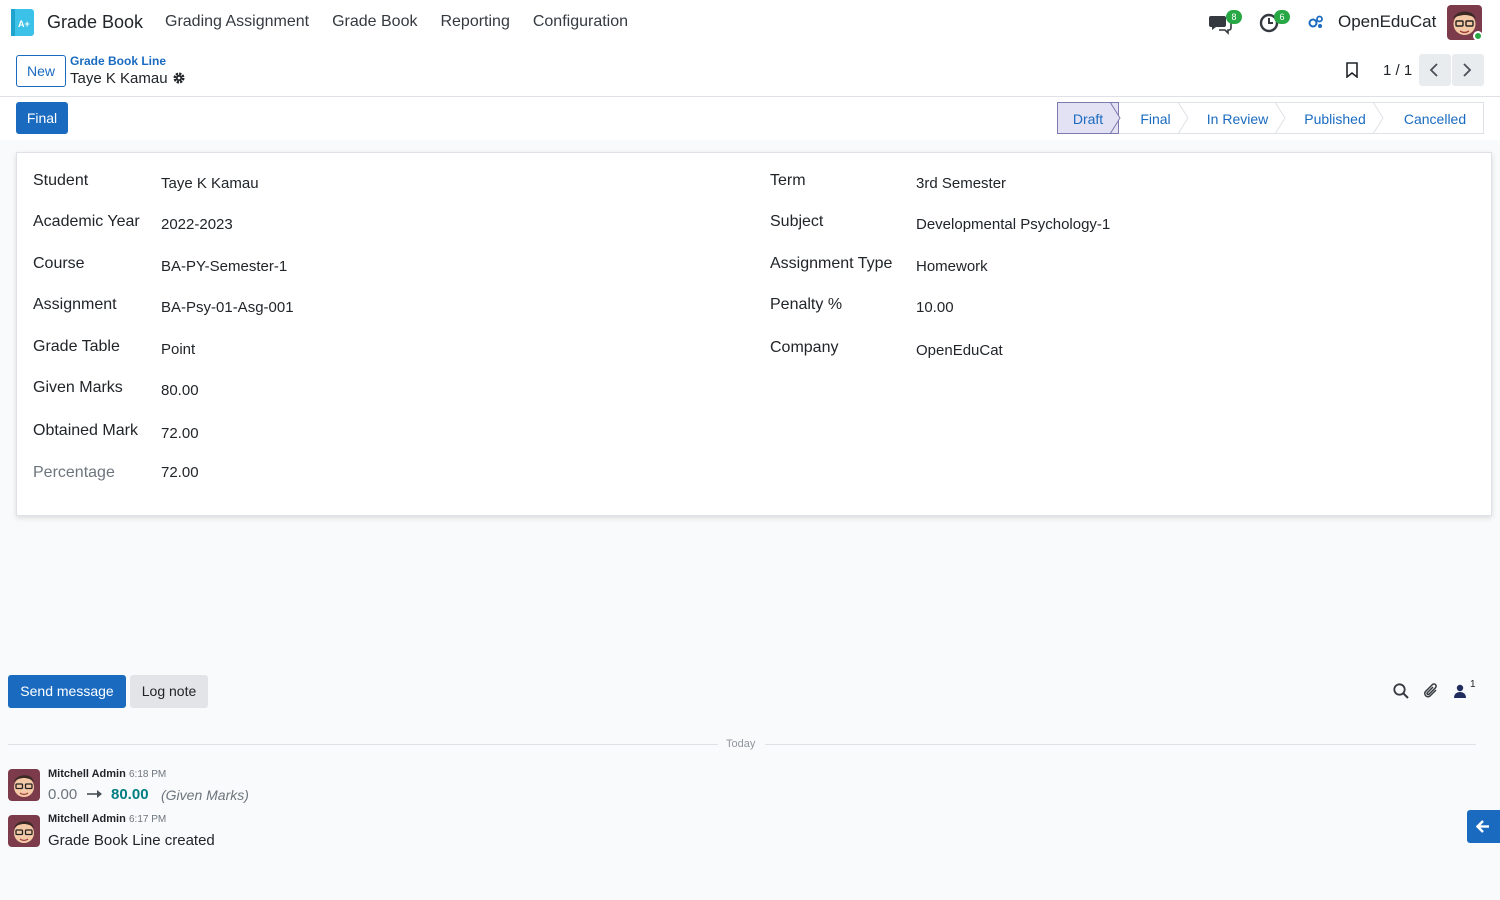 The width and height of the screenshot is (1500, 900). What do you see at coordinates (1431, 691) in the screenshot?
I see `paperclip-icon` at bounding box center [1431, 691].